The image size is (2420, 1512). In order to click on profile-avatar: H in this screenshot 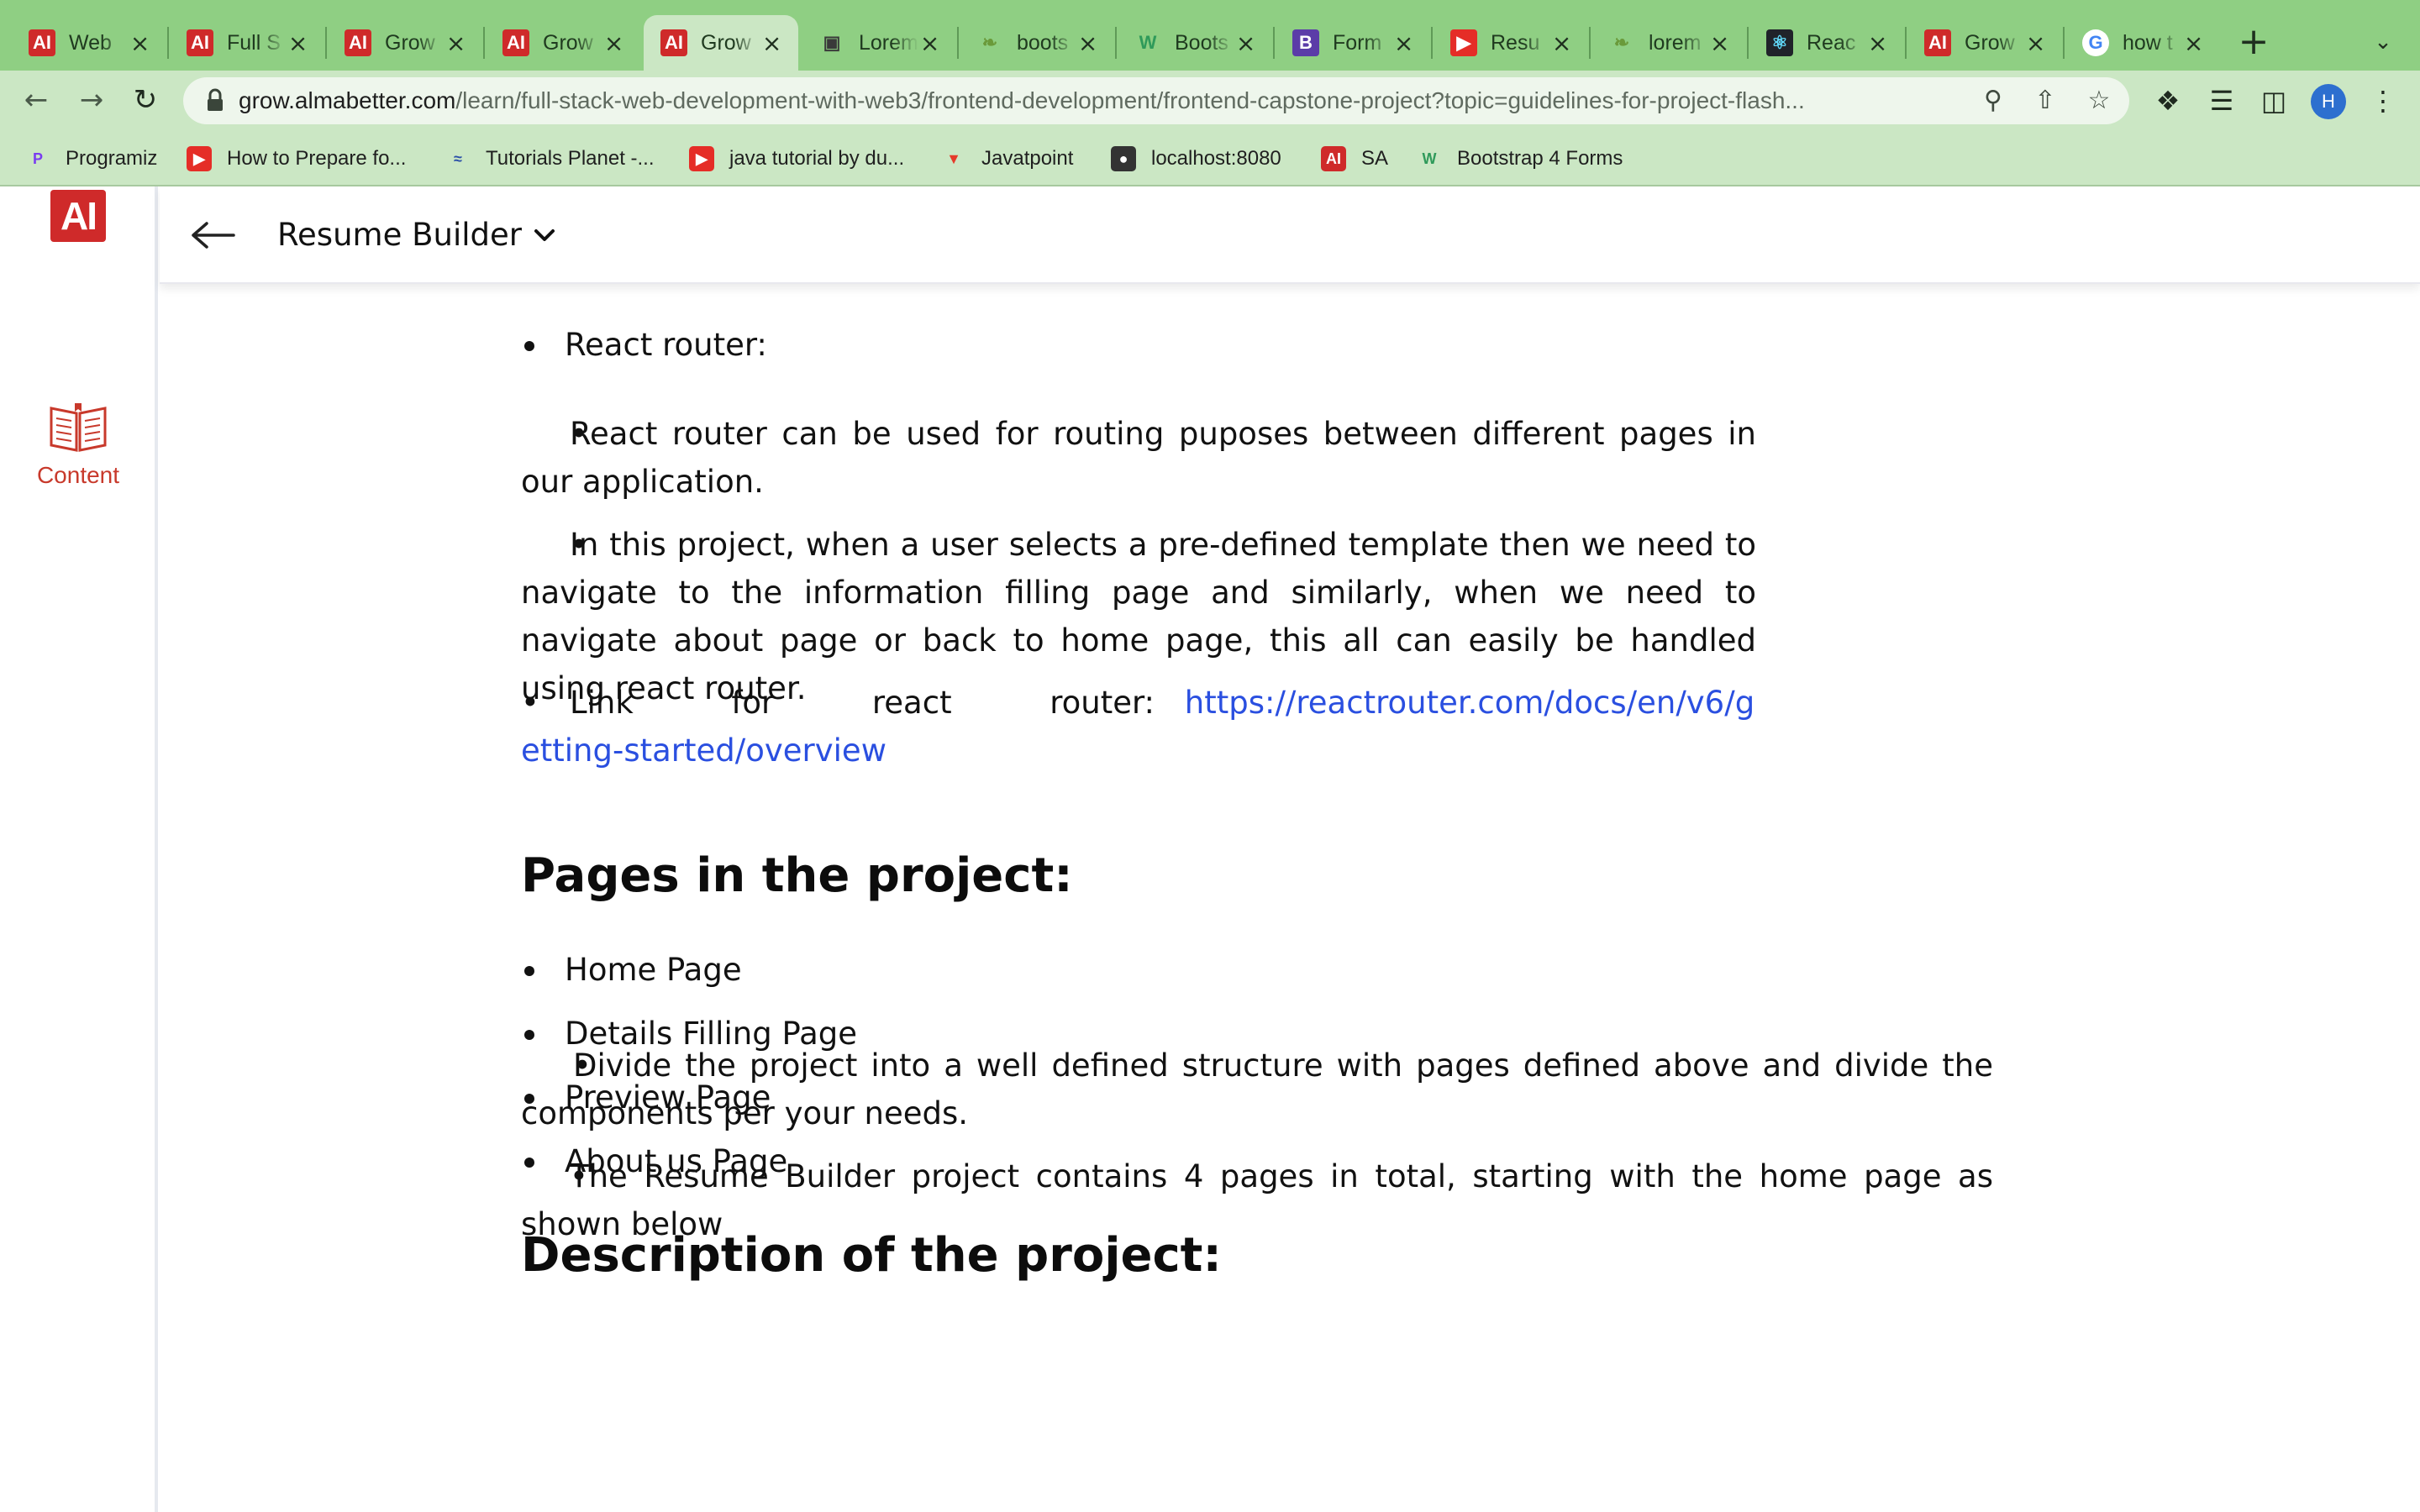, I will do `click(2329, 101)`.